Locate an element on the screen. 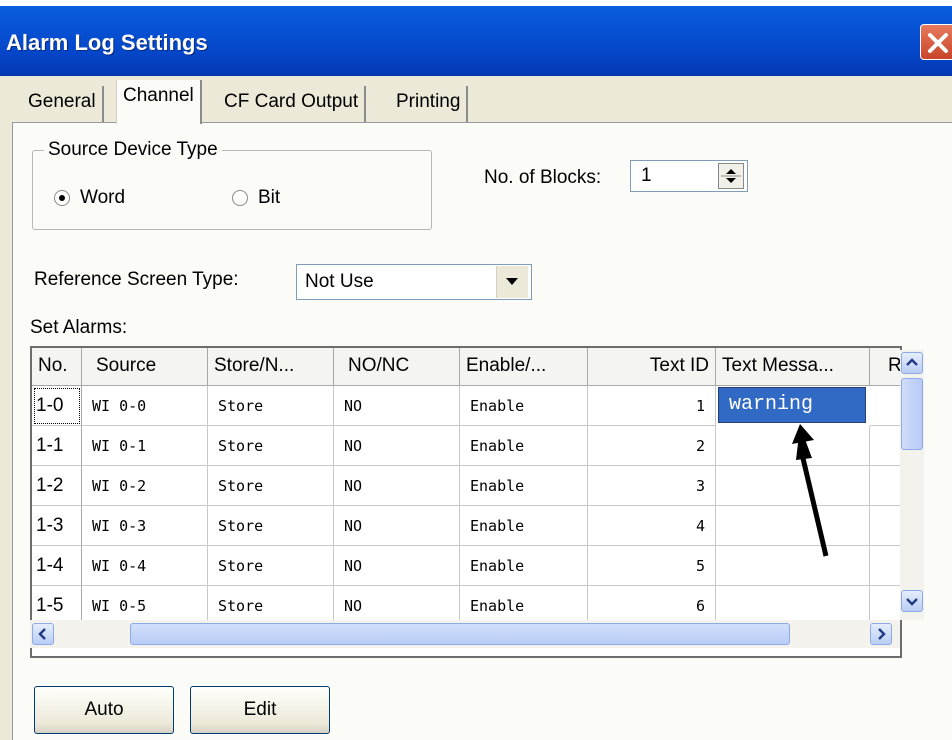 Image resolution: width=952 pixels, height=740 pixels. cell-text-id: 5 is located at coordinates (652, 566).